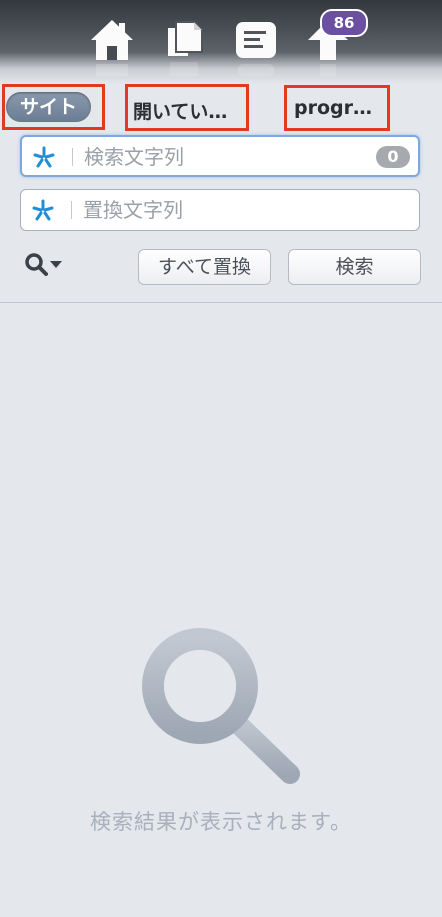 This screenshot has width=442, height=917. Describe the element at coordinates (221, 42) in the screenshot. I see `top-toolbar: 86` at that location.